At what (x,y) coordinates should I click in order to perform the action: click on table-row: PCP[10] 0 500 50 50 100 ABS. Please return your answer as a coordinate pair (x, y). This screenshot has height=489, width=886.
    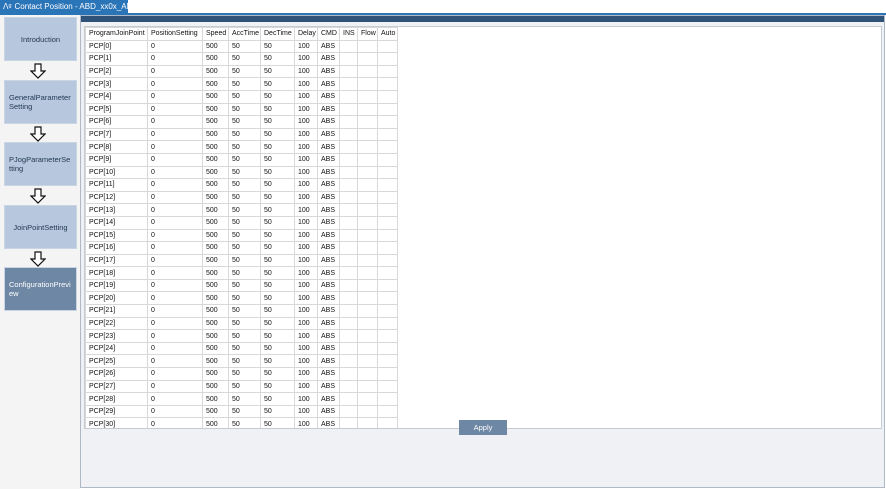
    Looking at the image, I should click on (241, 172).